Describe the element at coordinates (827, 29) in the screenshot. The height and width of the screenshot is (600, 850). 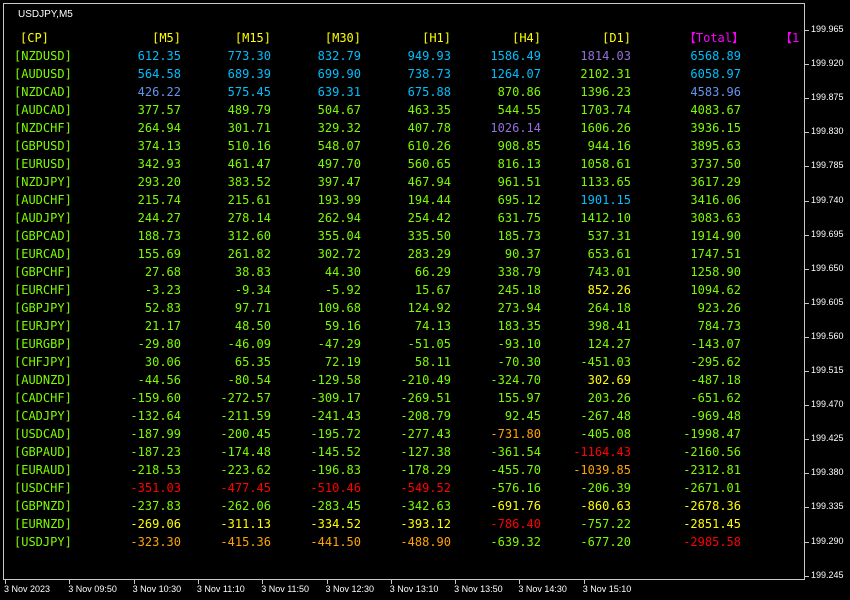
I see `price-label: 199.965` at that location.